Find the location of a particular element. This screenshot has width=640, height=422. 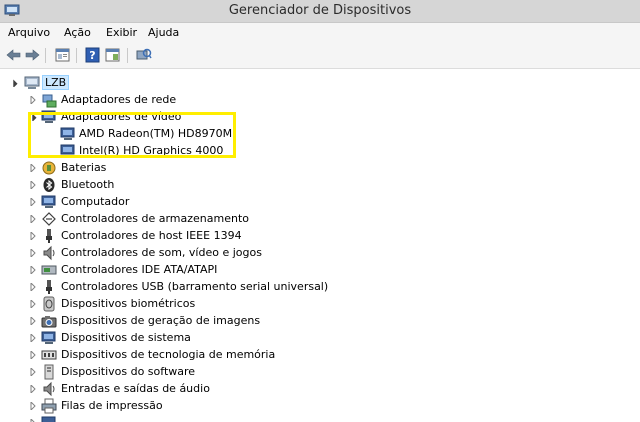

tree-child-intel-hd: Intel(R) HD Graphics 4000 is located at coordinates (150, 151).